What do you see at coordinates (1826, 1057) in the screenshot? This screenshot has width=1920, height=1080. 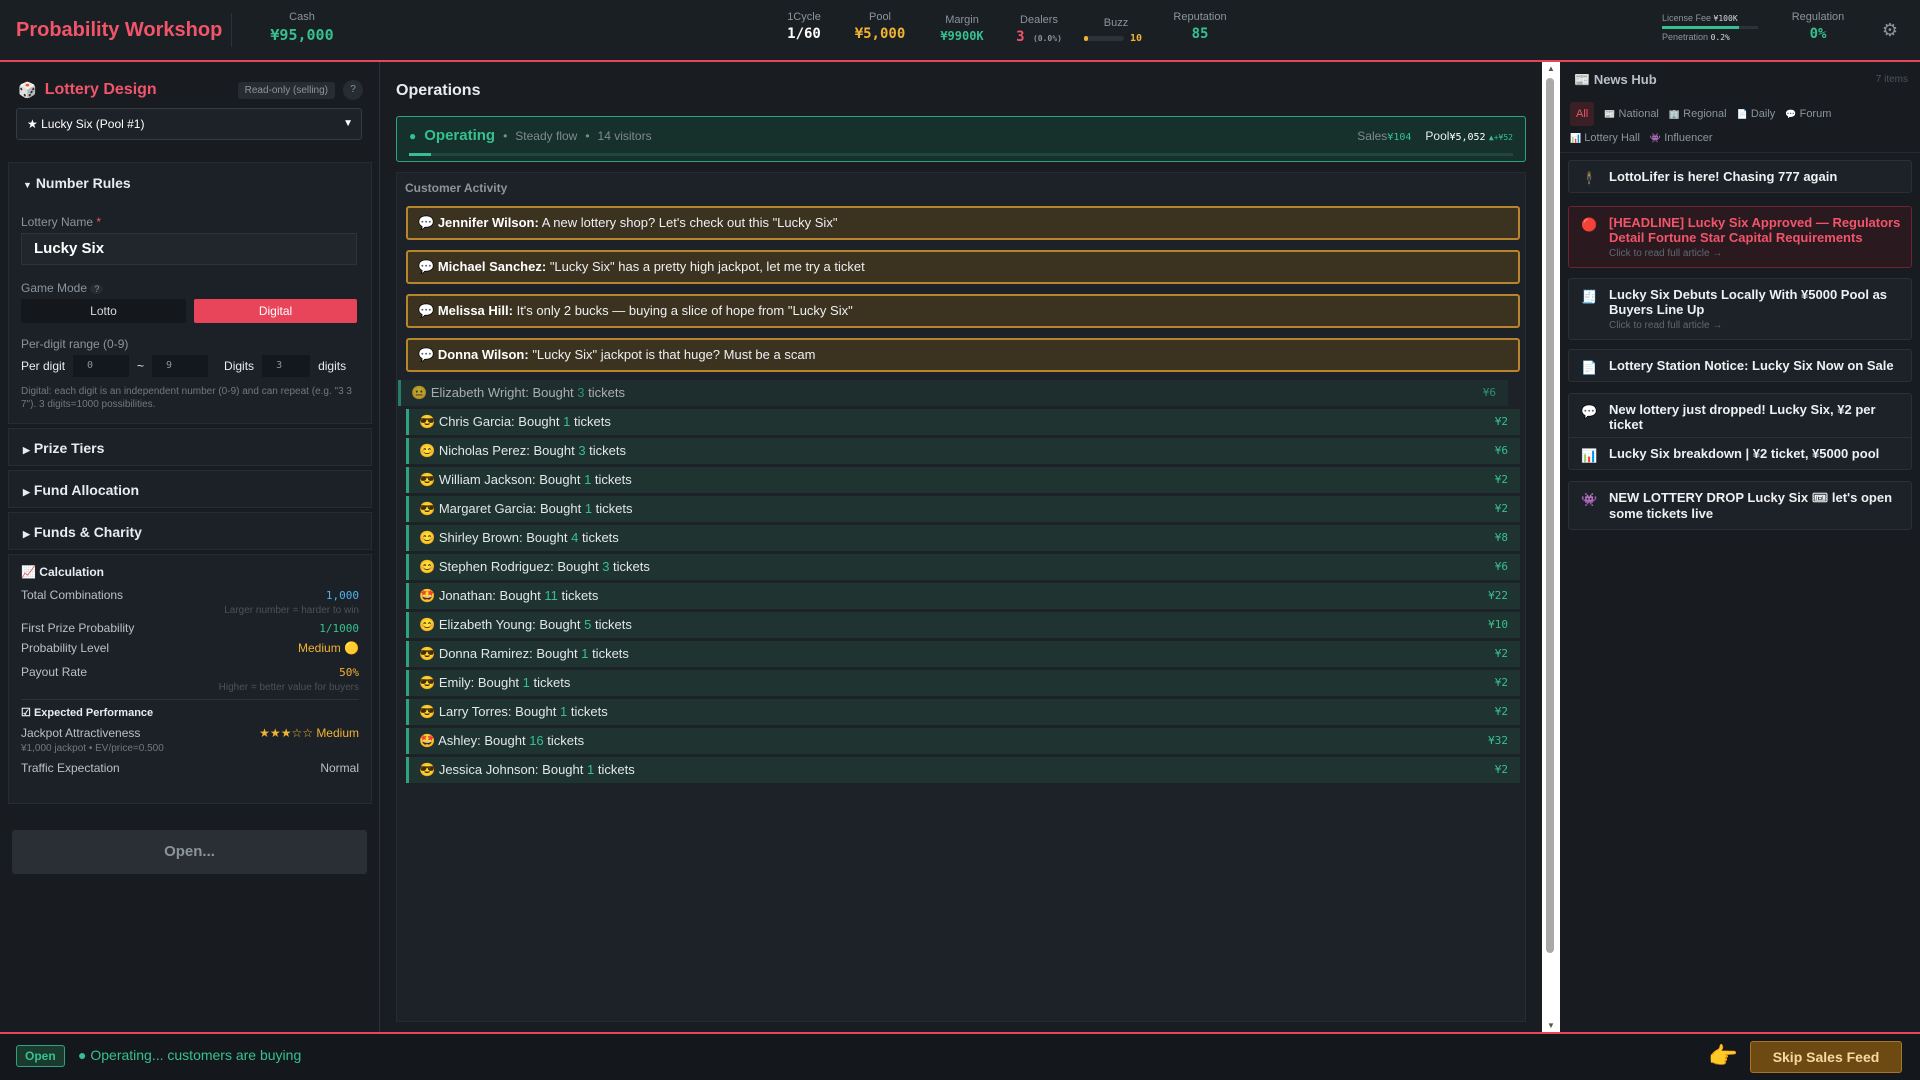 I see `skip-sales-feed-button: Skip Sales Feed` at bounding box center [1826, 1057].